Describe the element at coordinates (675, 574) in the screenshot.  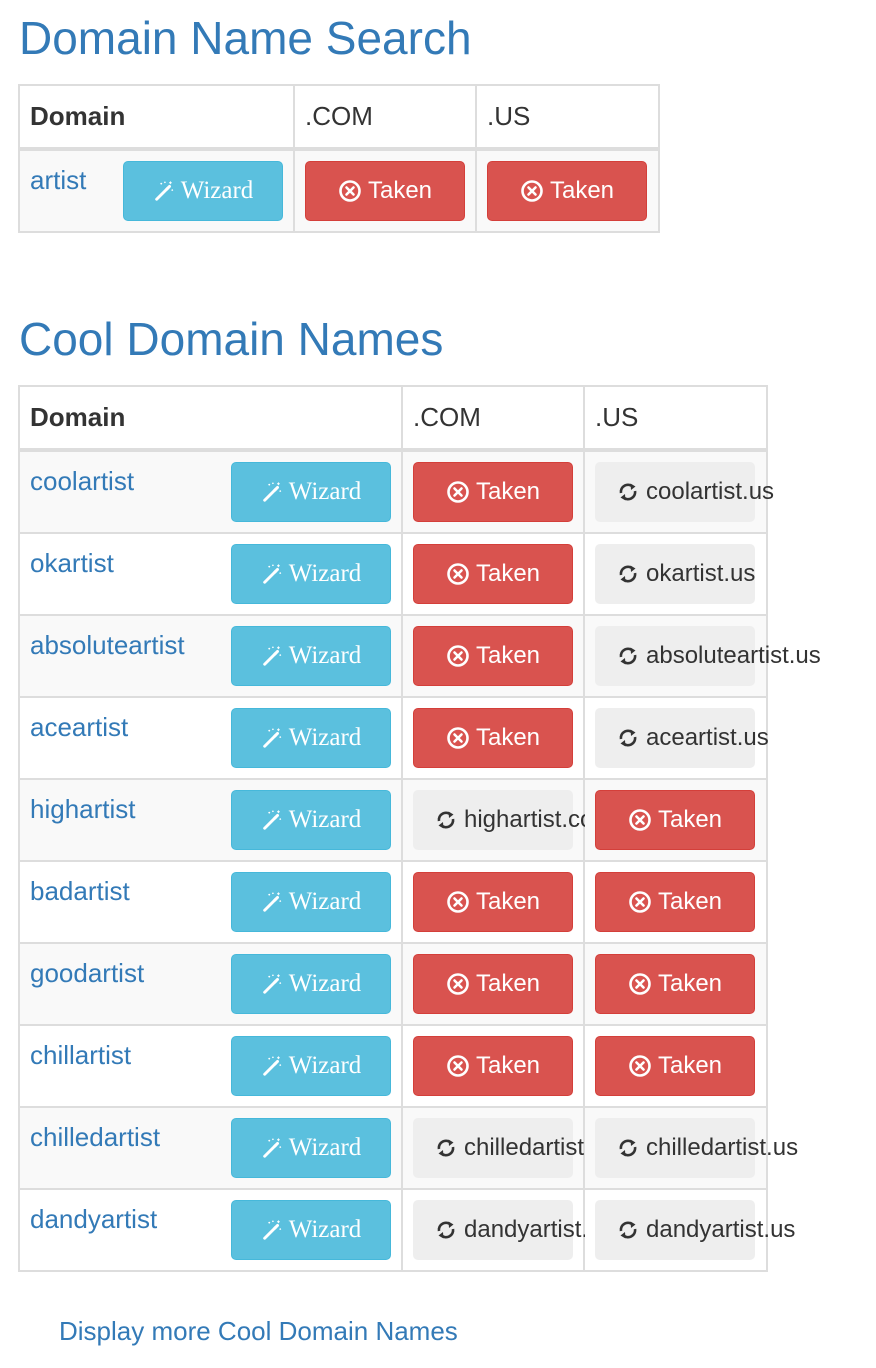
I see `us-check-button: okartist.us` at that location.